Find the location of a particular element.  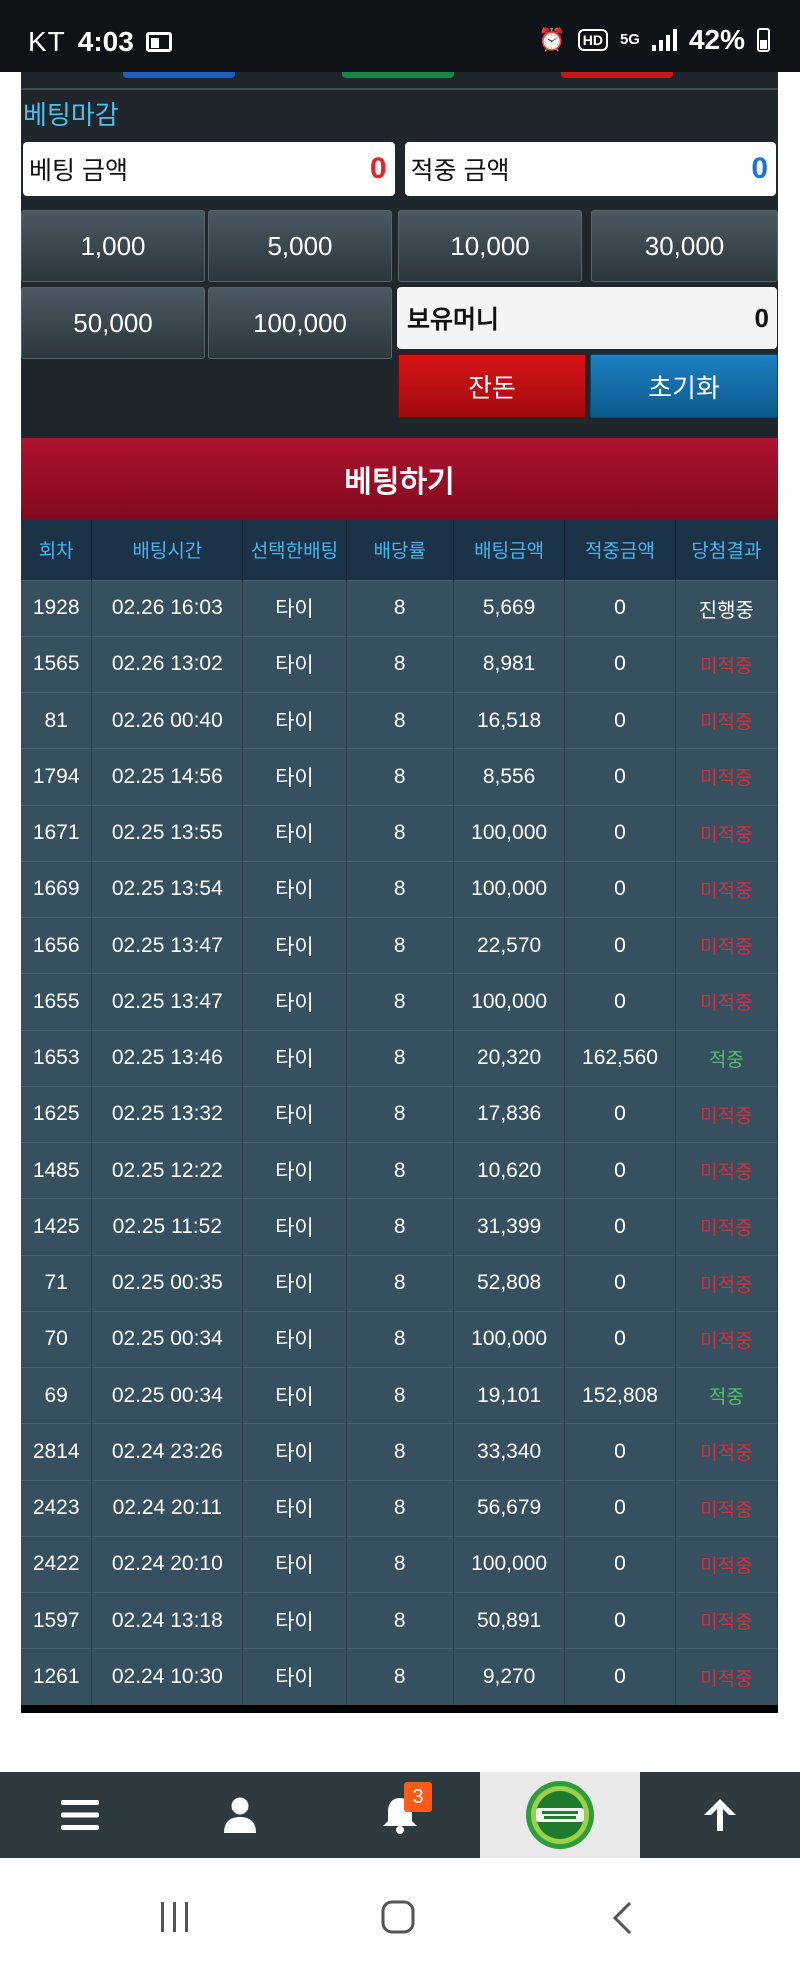

cell-round: 1565 is located at coordinates (57, 664).